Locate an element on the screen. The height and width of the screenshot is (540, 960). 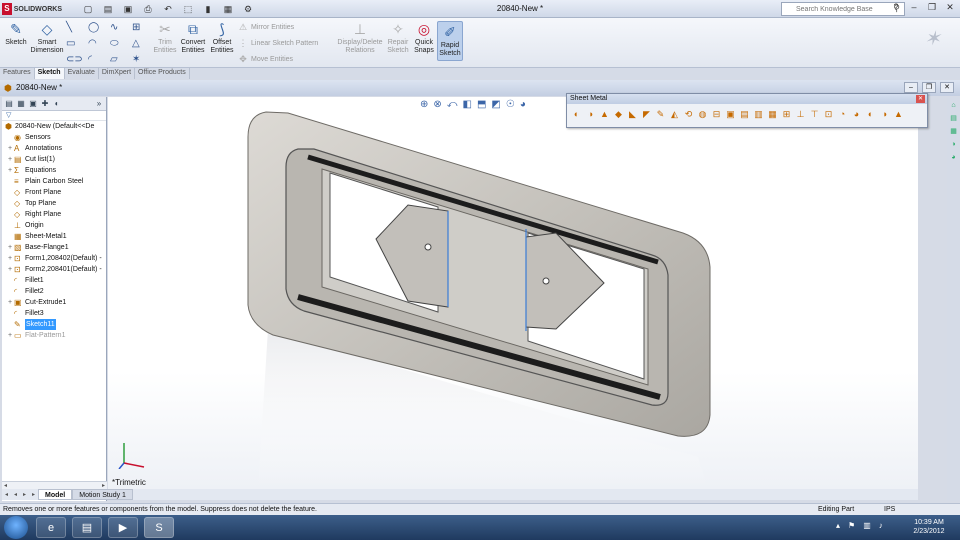
sheet-metal-tool-icon: ⟲ is located at coordinates (688, 114).